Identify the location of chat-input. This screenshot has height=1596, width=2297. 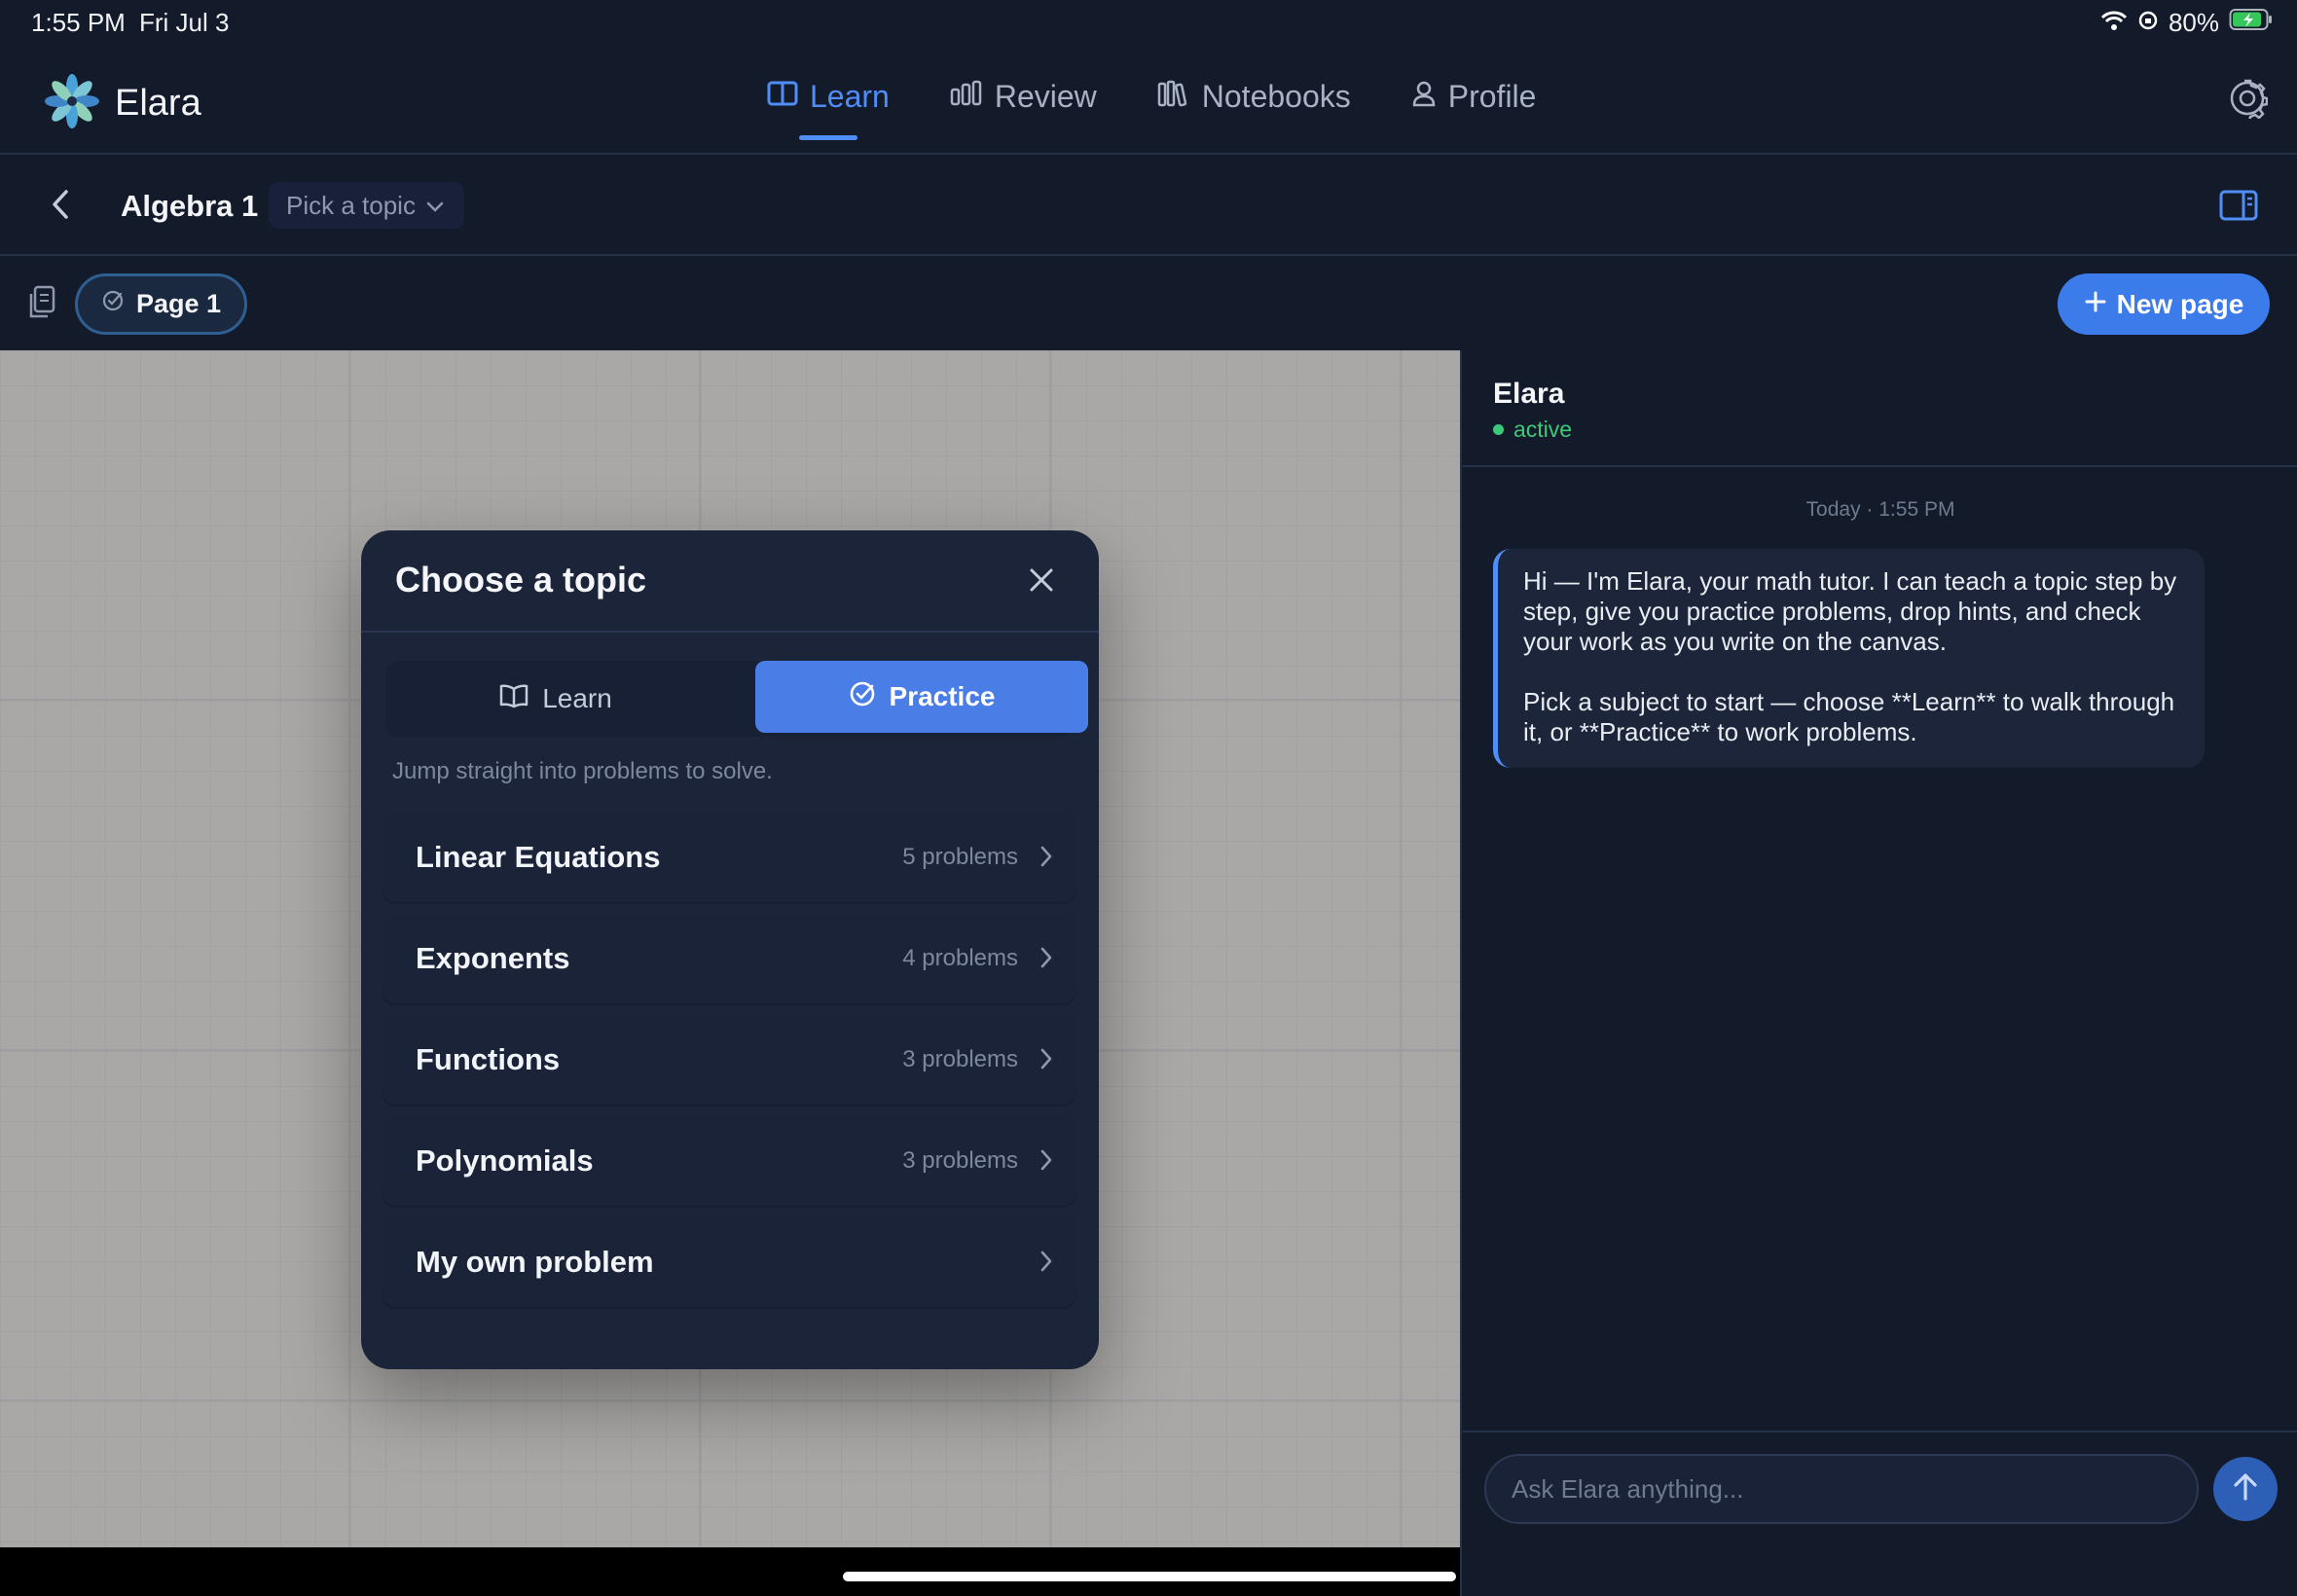
(1842, 1489).